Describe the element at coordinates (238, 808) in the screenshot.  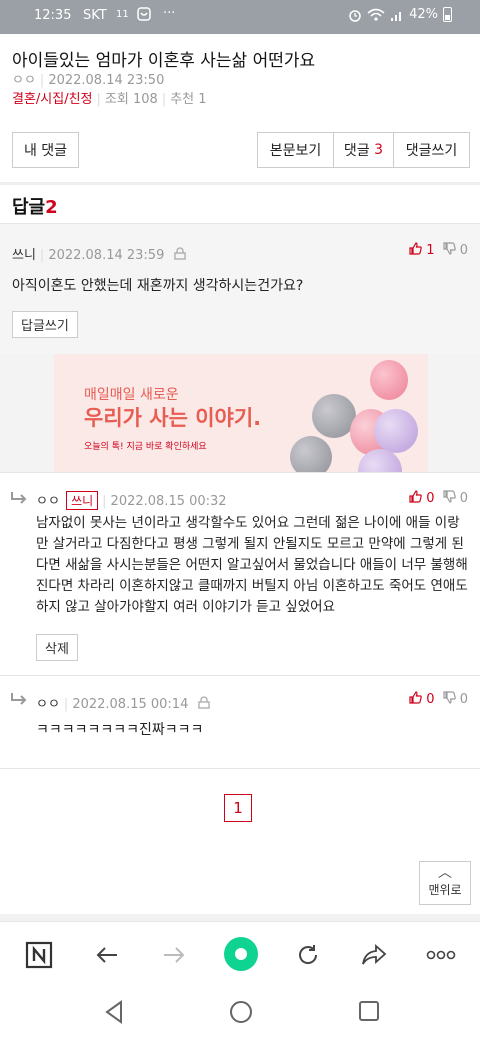
I see `page-number-current: 1` at that location.